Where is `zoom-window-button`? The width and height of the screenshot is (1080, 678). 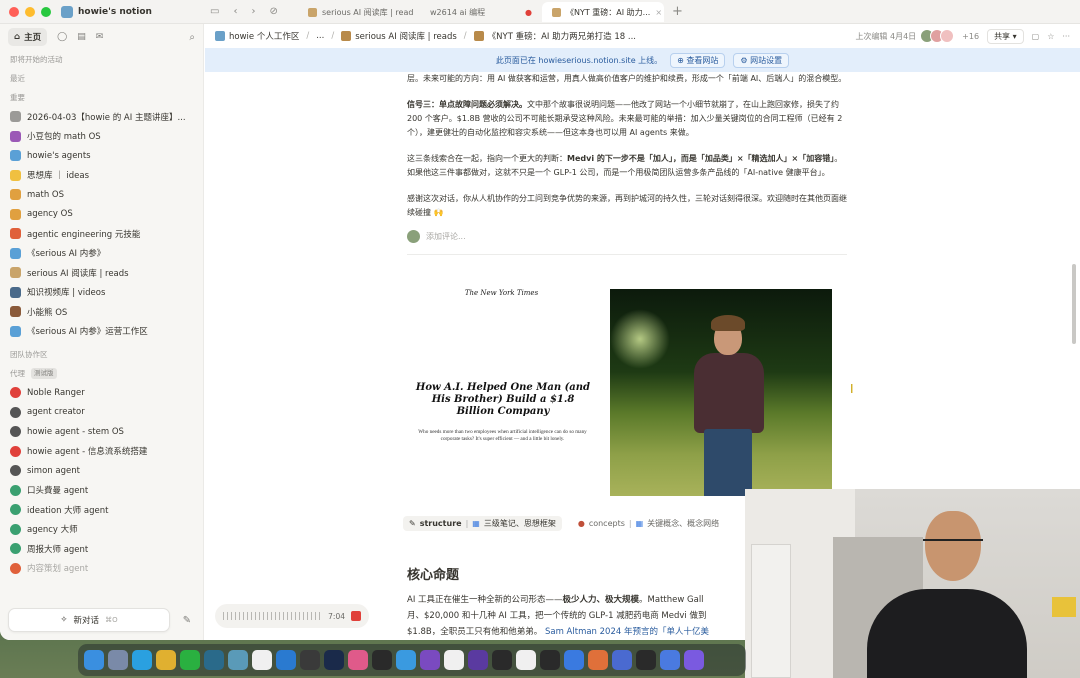
zoom-window-button is located at coordinates (46, 11).